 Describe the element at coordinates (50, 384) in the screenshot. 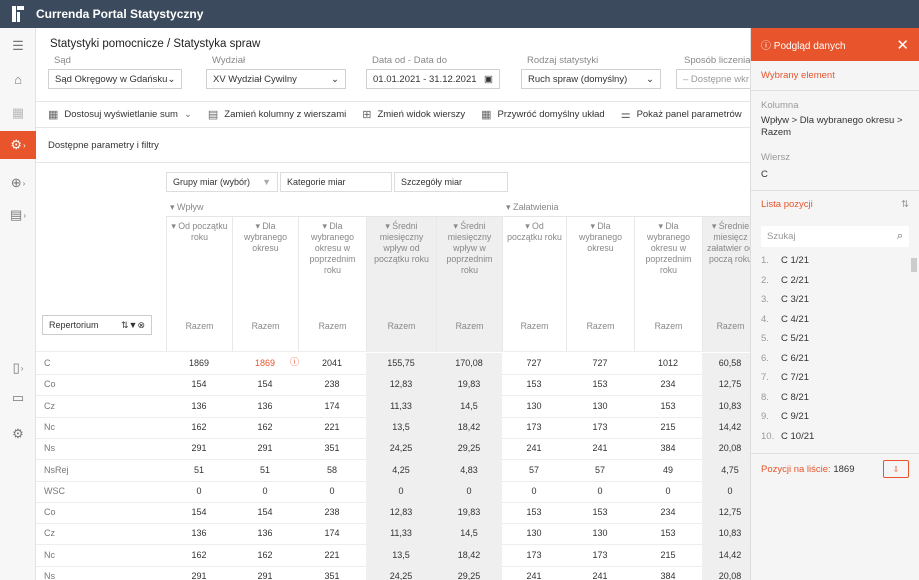

I see `row-header: Co` at that location.